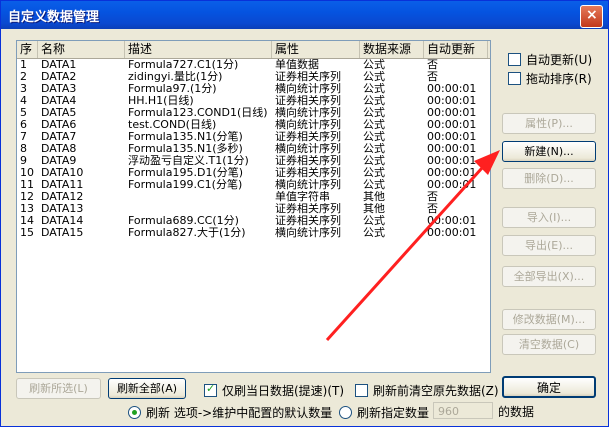  I want to click on cell-name: DATA8, so click(59, 149).